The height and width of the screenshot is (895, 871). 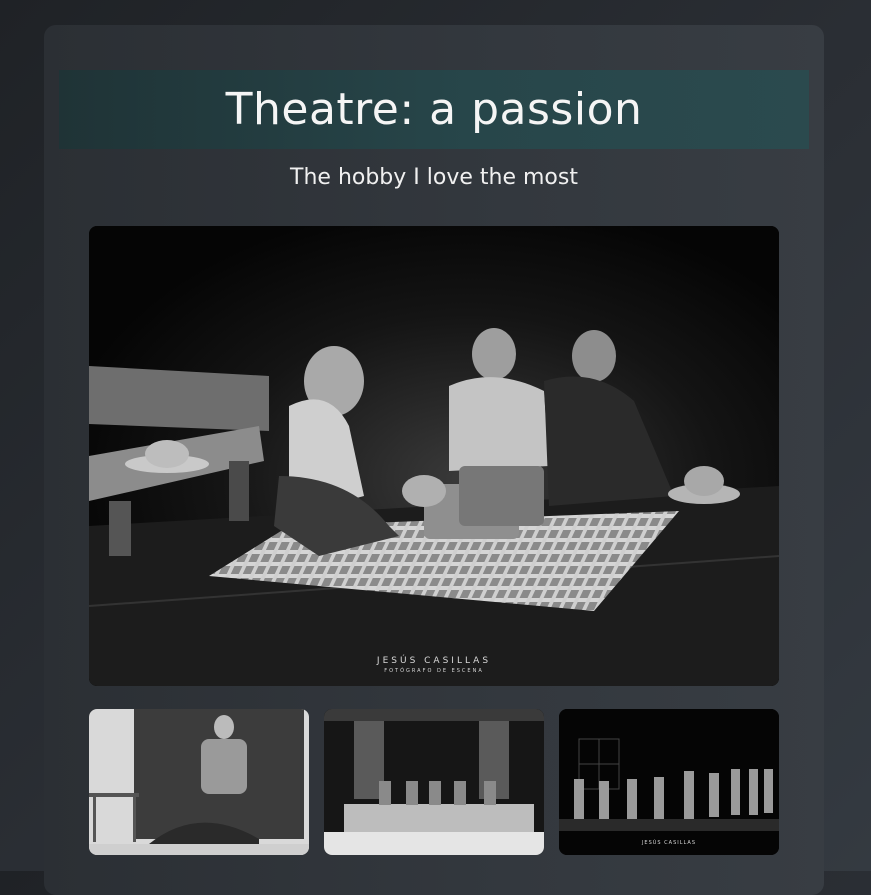 I want to click on title-banner: Theatre: a passion, so click(x=434, y=109).